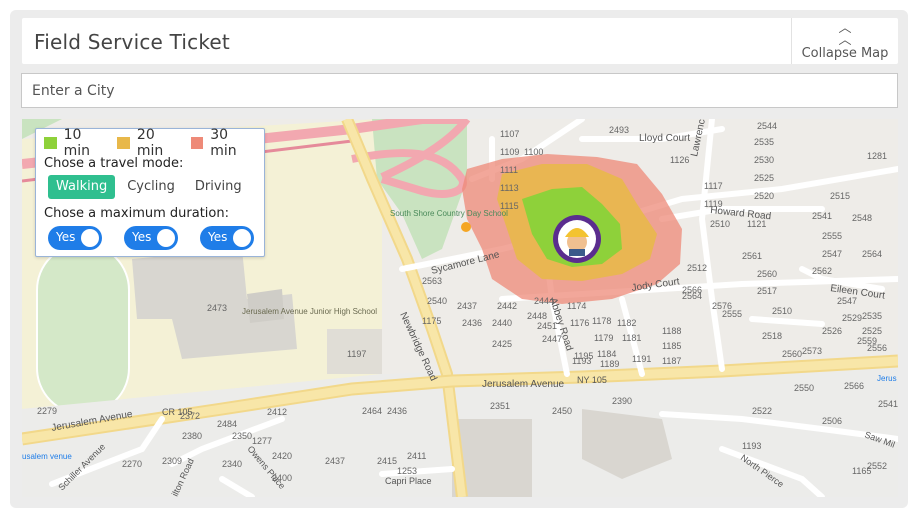  Describe the element at coordinates (509, 134) in the screenshot. I see `house-number-label: 1107` at that location.